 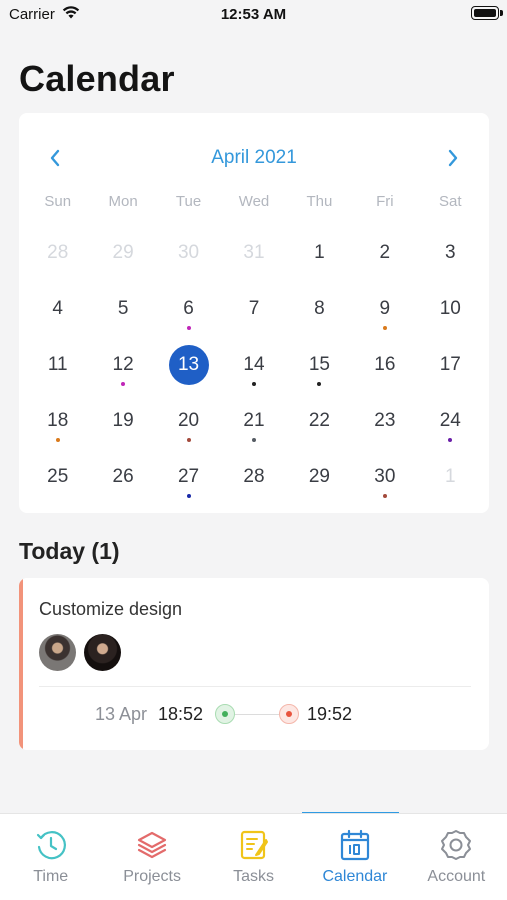 I want to click on calendar-day: 4, so click(x=57, y=309).